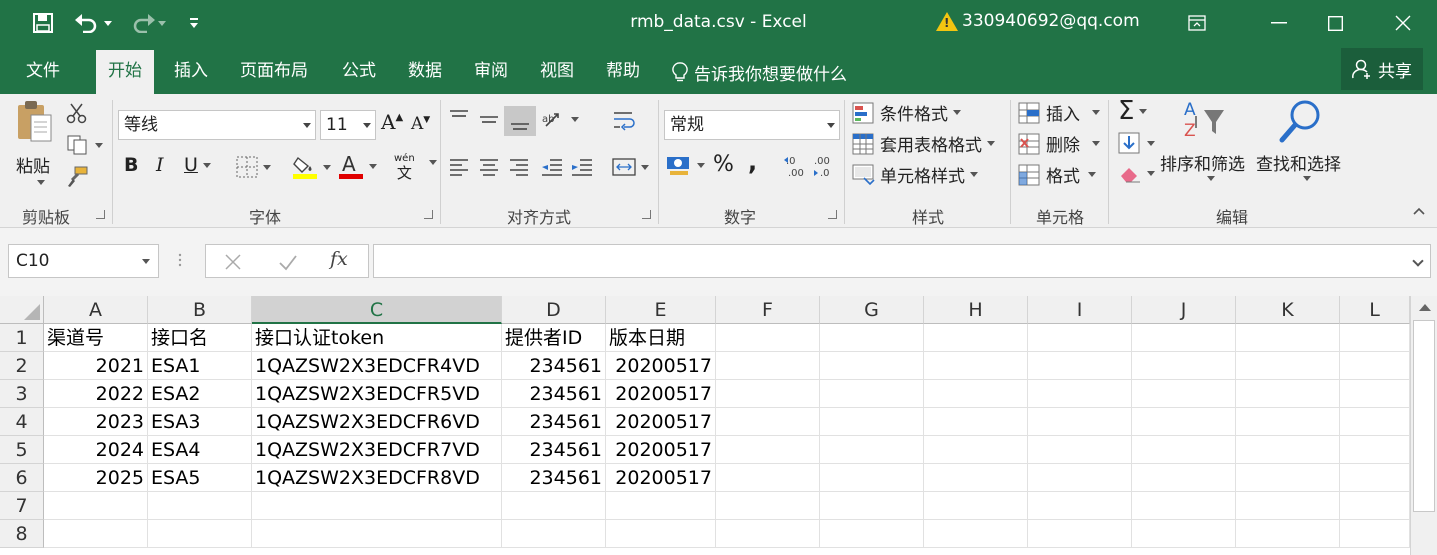 This screenshot has width=1437, height=555. Describe the element at coordinates (1375, 310) in the screenshot. I see `column-header-l: L` at that location.